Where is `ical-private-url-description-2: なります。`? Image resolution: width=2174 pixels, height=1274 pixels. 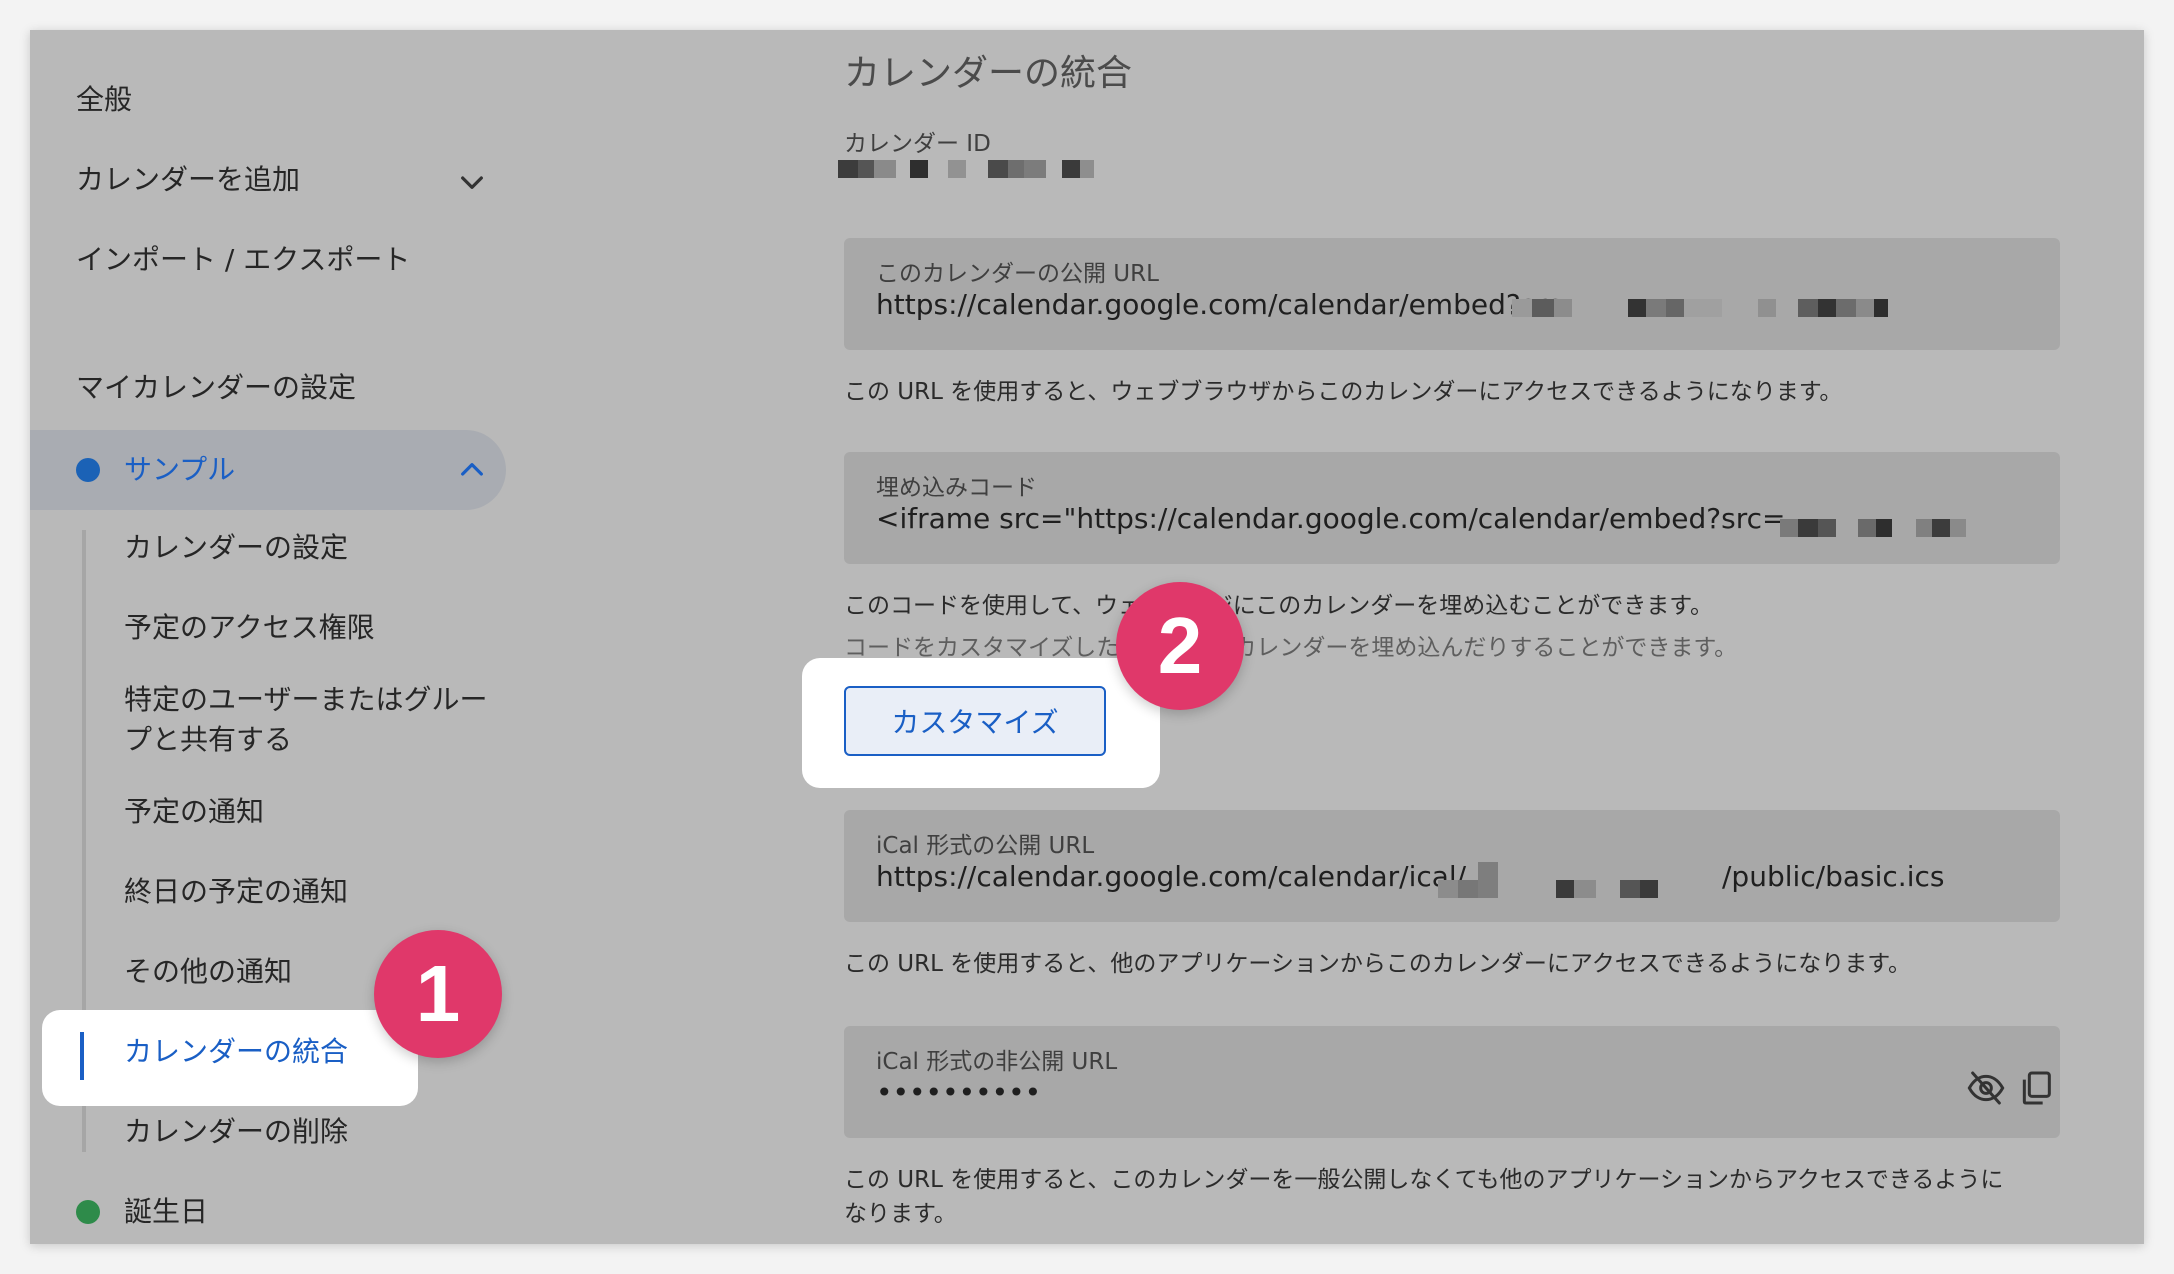
ical-private-url-description-2: なります。 is located at coordinates (900, 1214).